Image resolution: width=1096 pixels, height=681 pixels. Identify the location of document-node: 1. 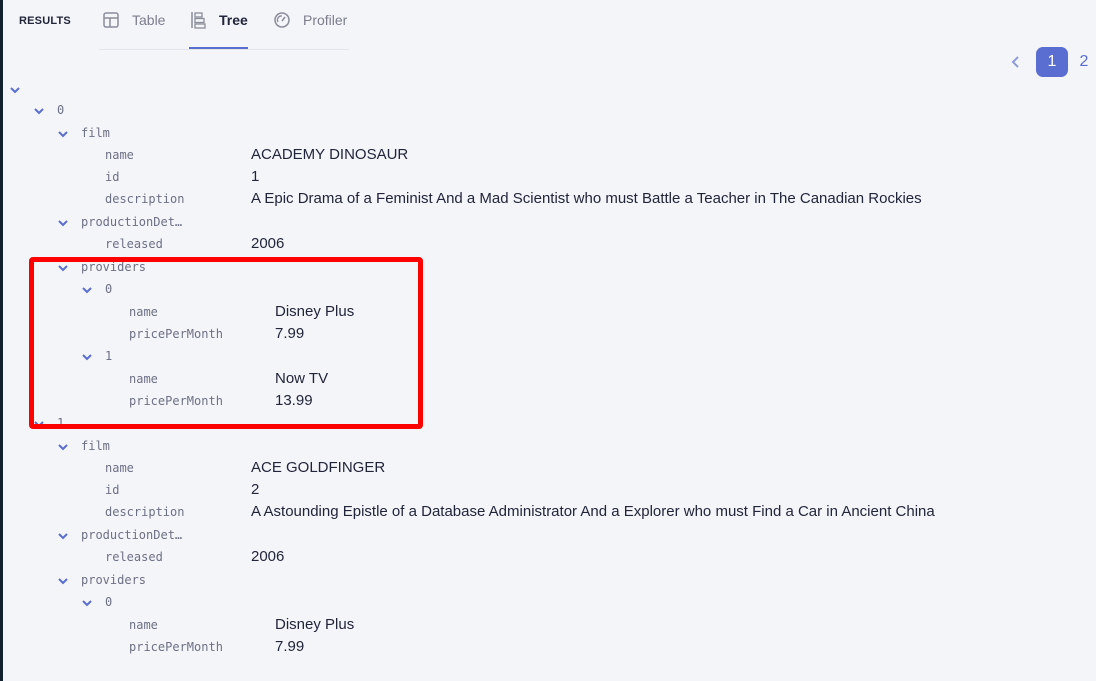
(48, 423).